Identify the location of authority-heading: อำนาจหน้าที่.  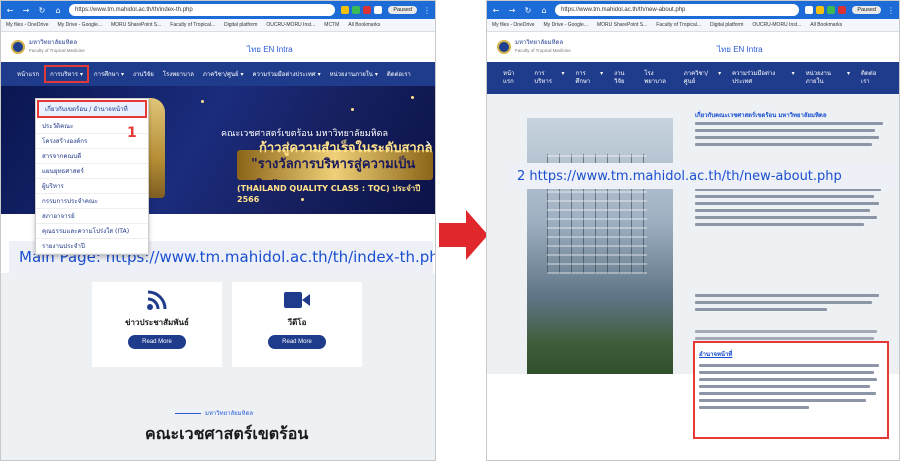
(791, 354).